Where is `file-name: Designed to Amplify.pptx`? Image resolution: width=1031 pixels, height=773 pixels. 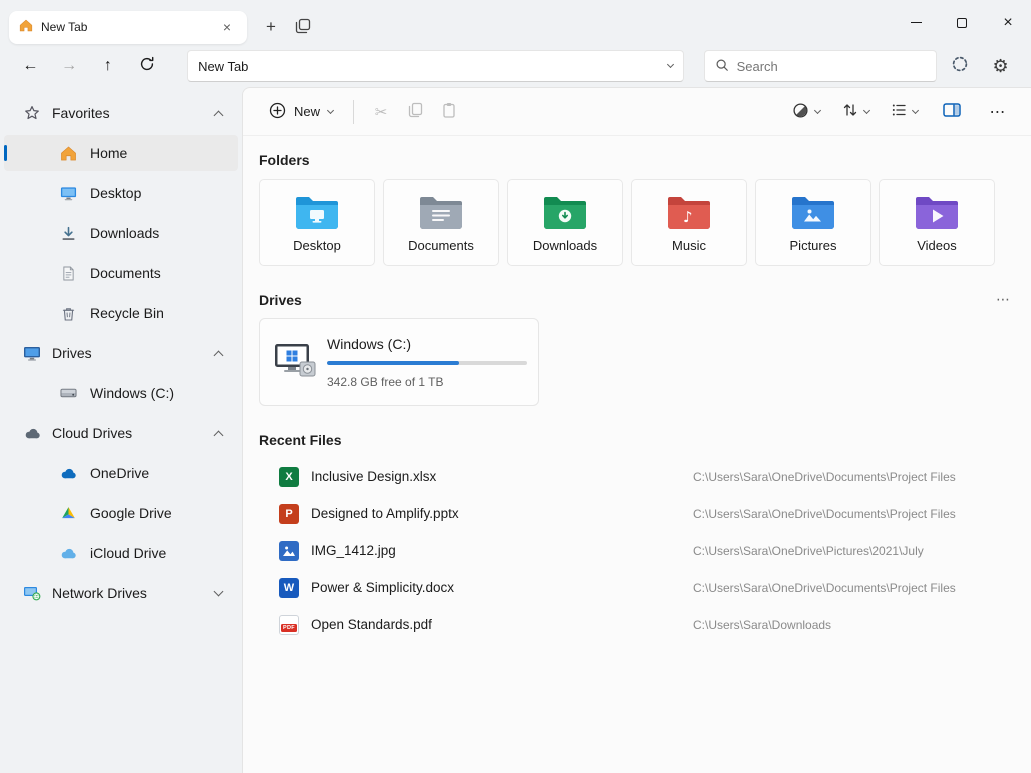
file-name: Designed to Amplify.pptx is located at coordinates (385, 513).